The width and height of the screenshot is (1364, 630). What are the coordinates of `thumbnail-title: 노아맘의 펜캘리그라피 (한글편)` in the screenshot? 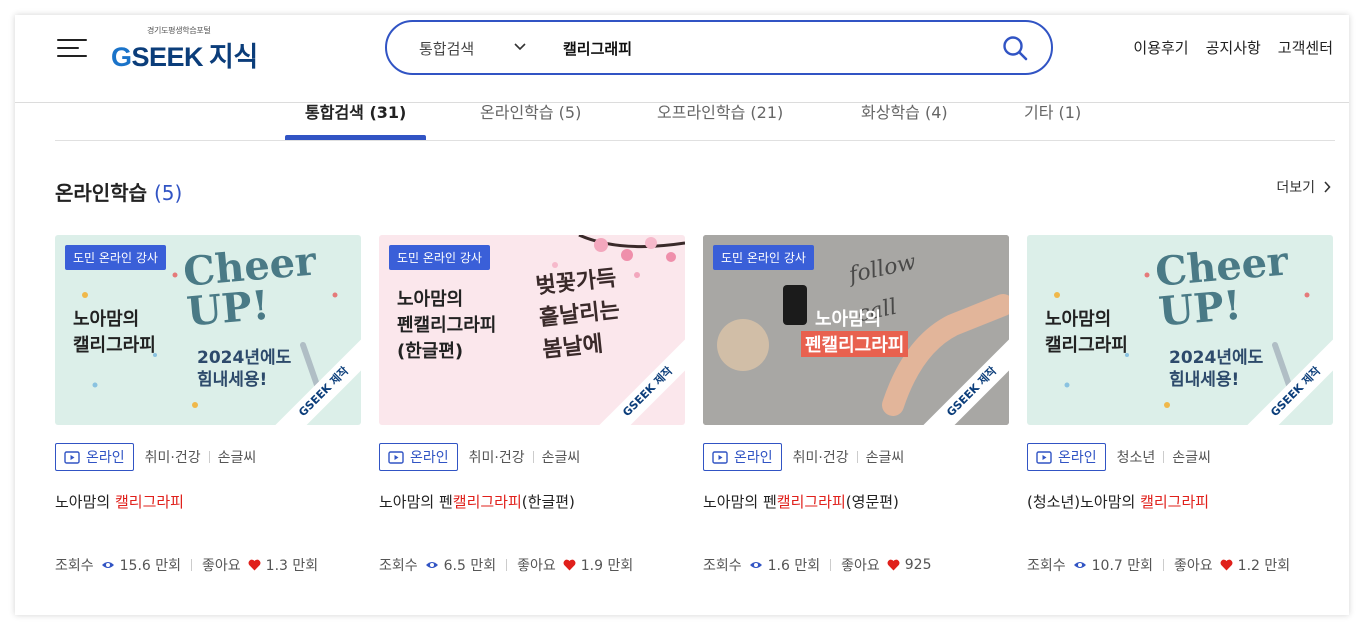 It's located at (447, 326).